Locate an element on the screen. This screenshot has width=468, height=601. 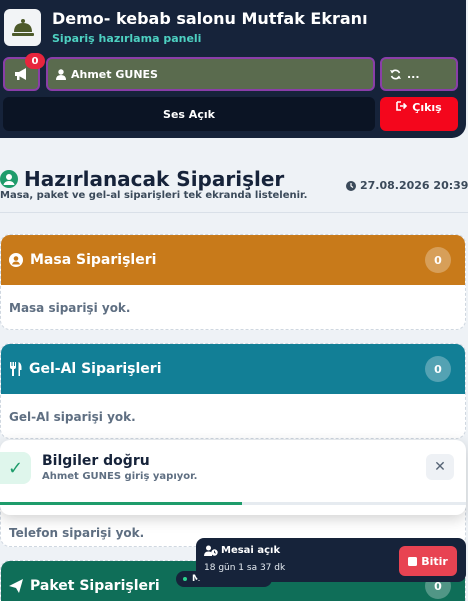
shift-title-text: Mesai açık is located at coordinates (251, 550).